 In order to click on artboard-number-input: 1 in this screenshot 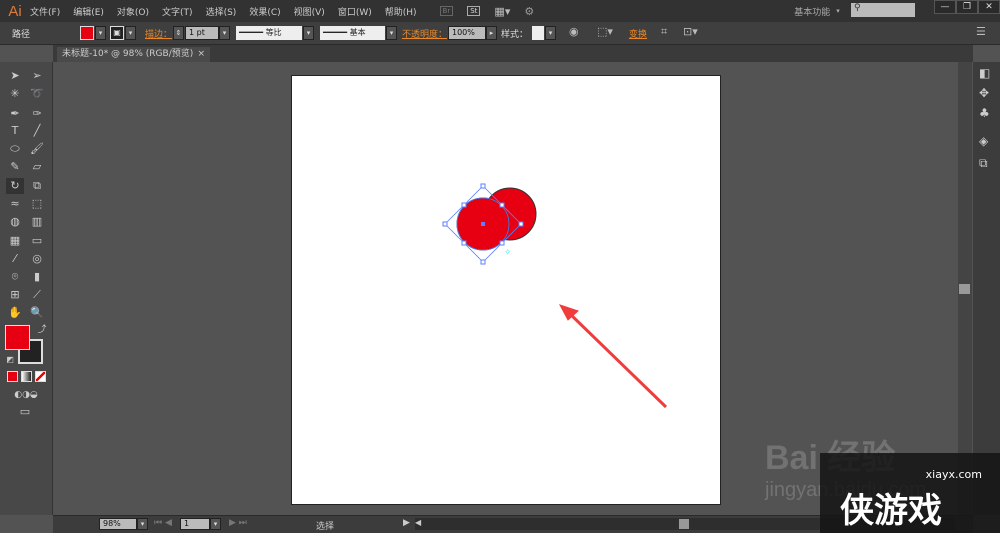, I will do `click(195, 524)`.